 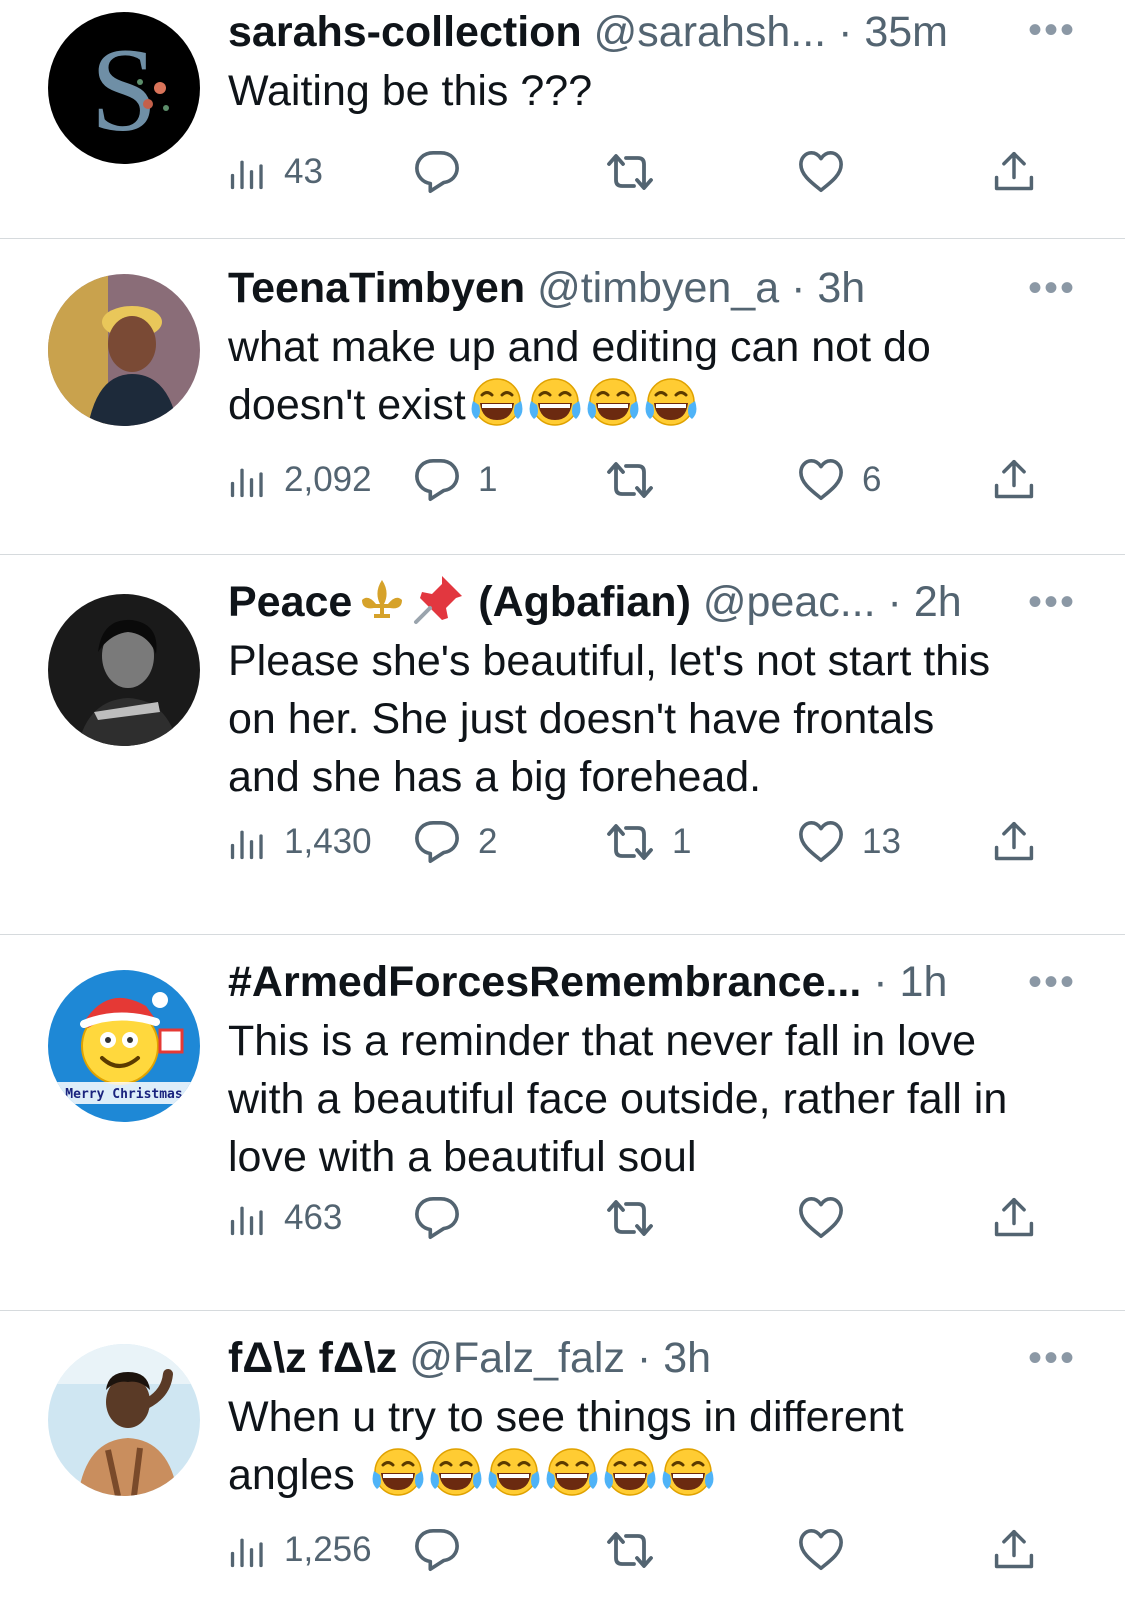 What do you see at coordinates (910, 982) in the screenshot?
I see `timestamp: · 1h` at bounding box center [910, 982].